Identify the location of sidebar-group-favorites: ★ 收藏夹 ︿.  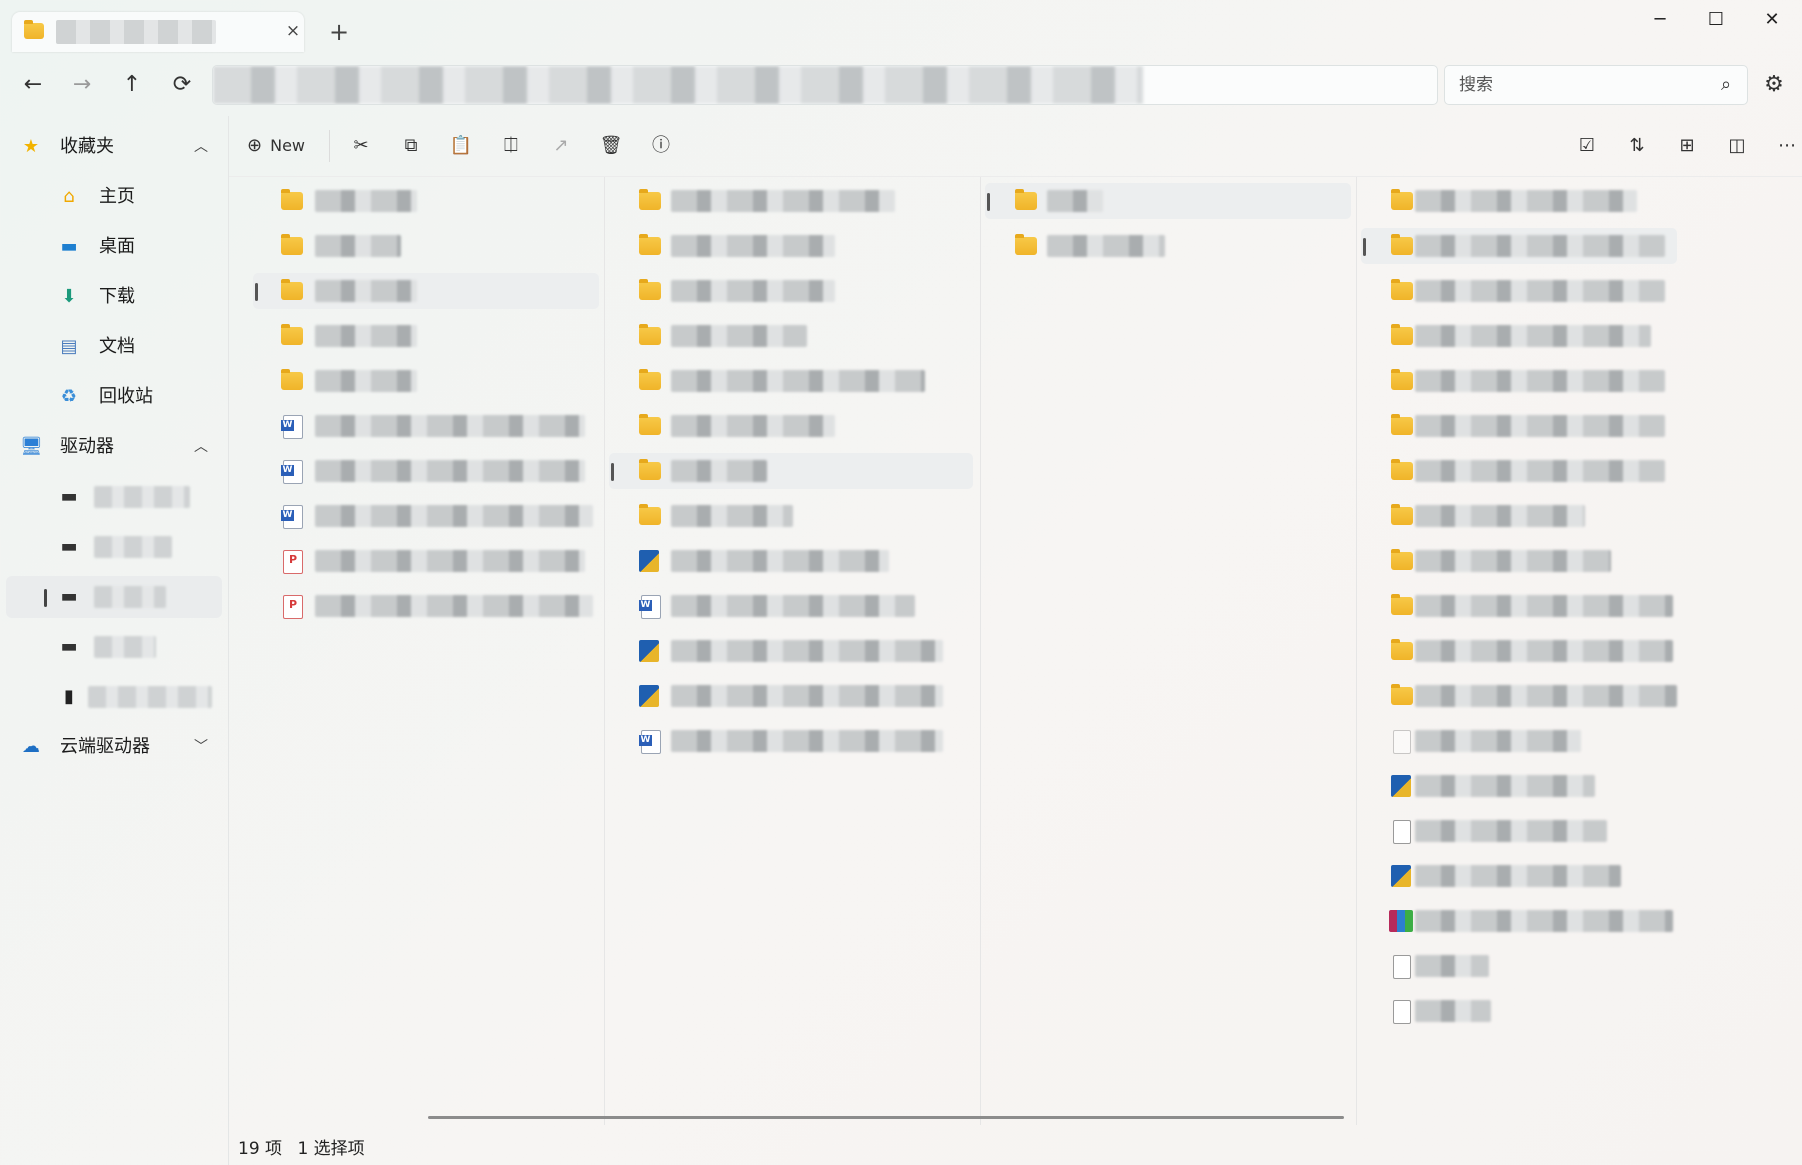
(114, 147).